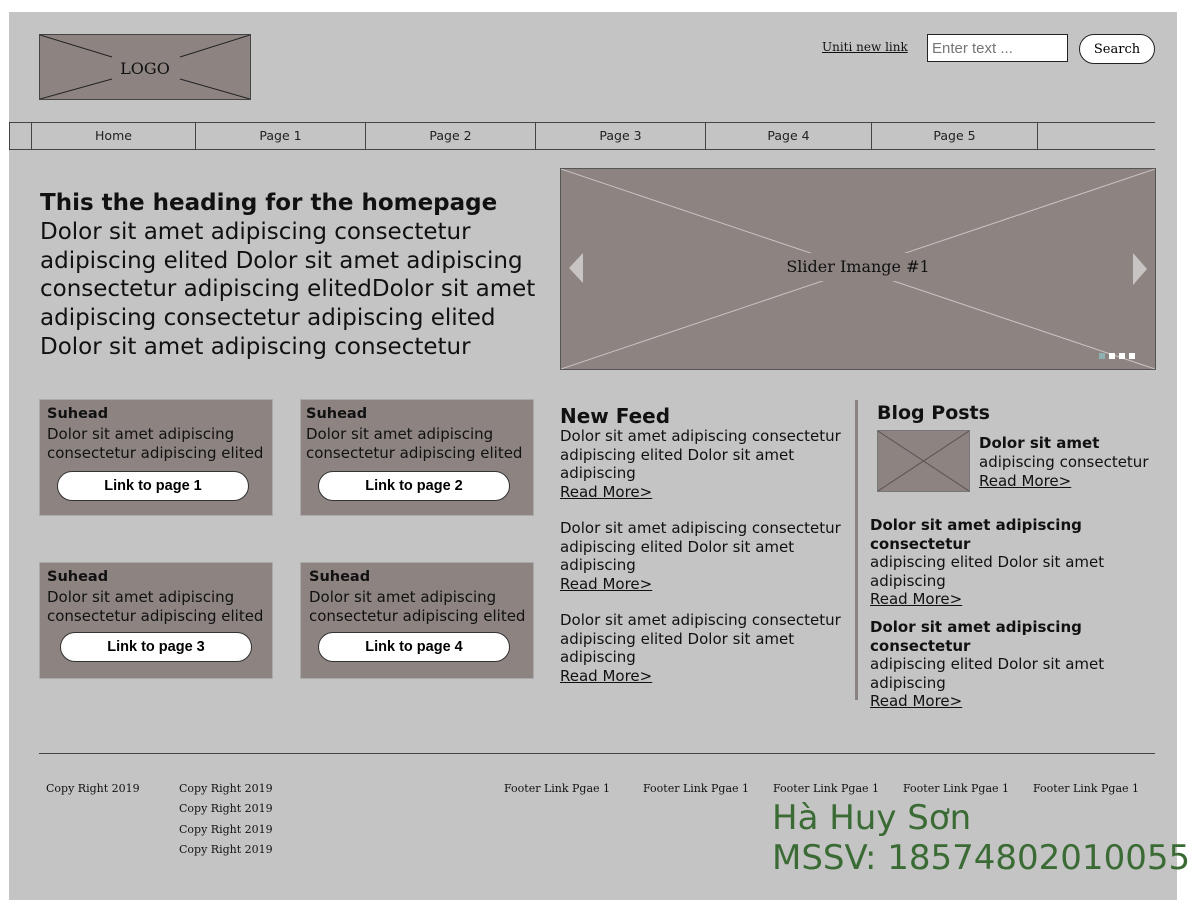  I want to click on header-link: Uniti new link, so click(865, 47).